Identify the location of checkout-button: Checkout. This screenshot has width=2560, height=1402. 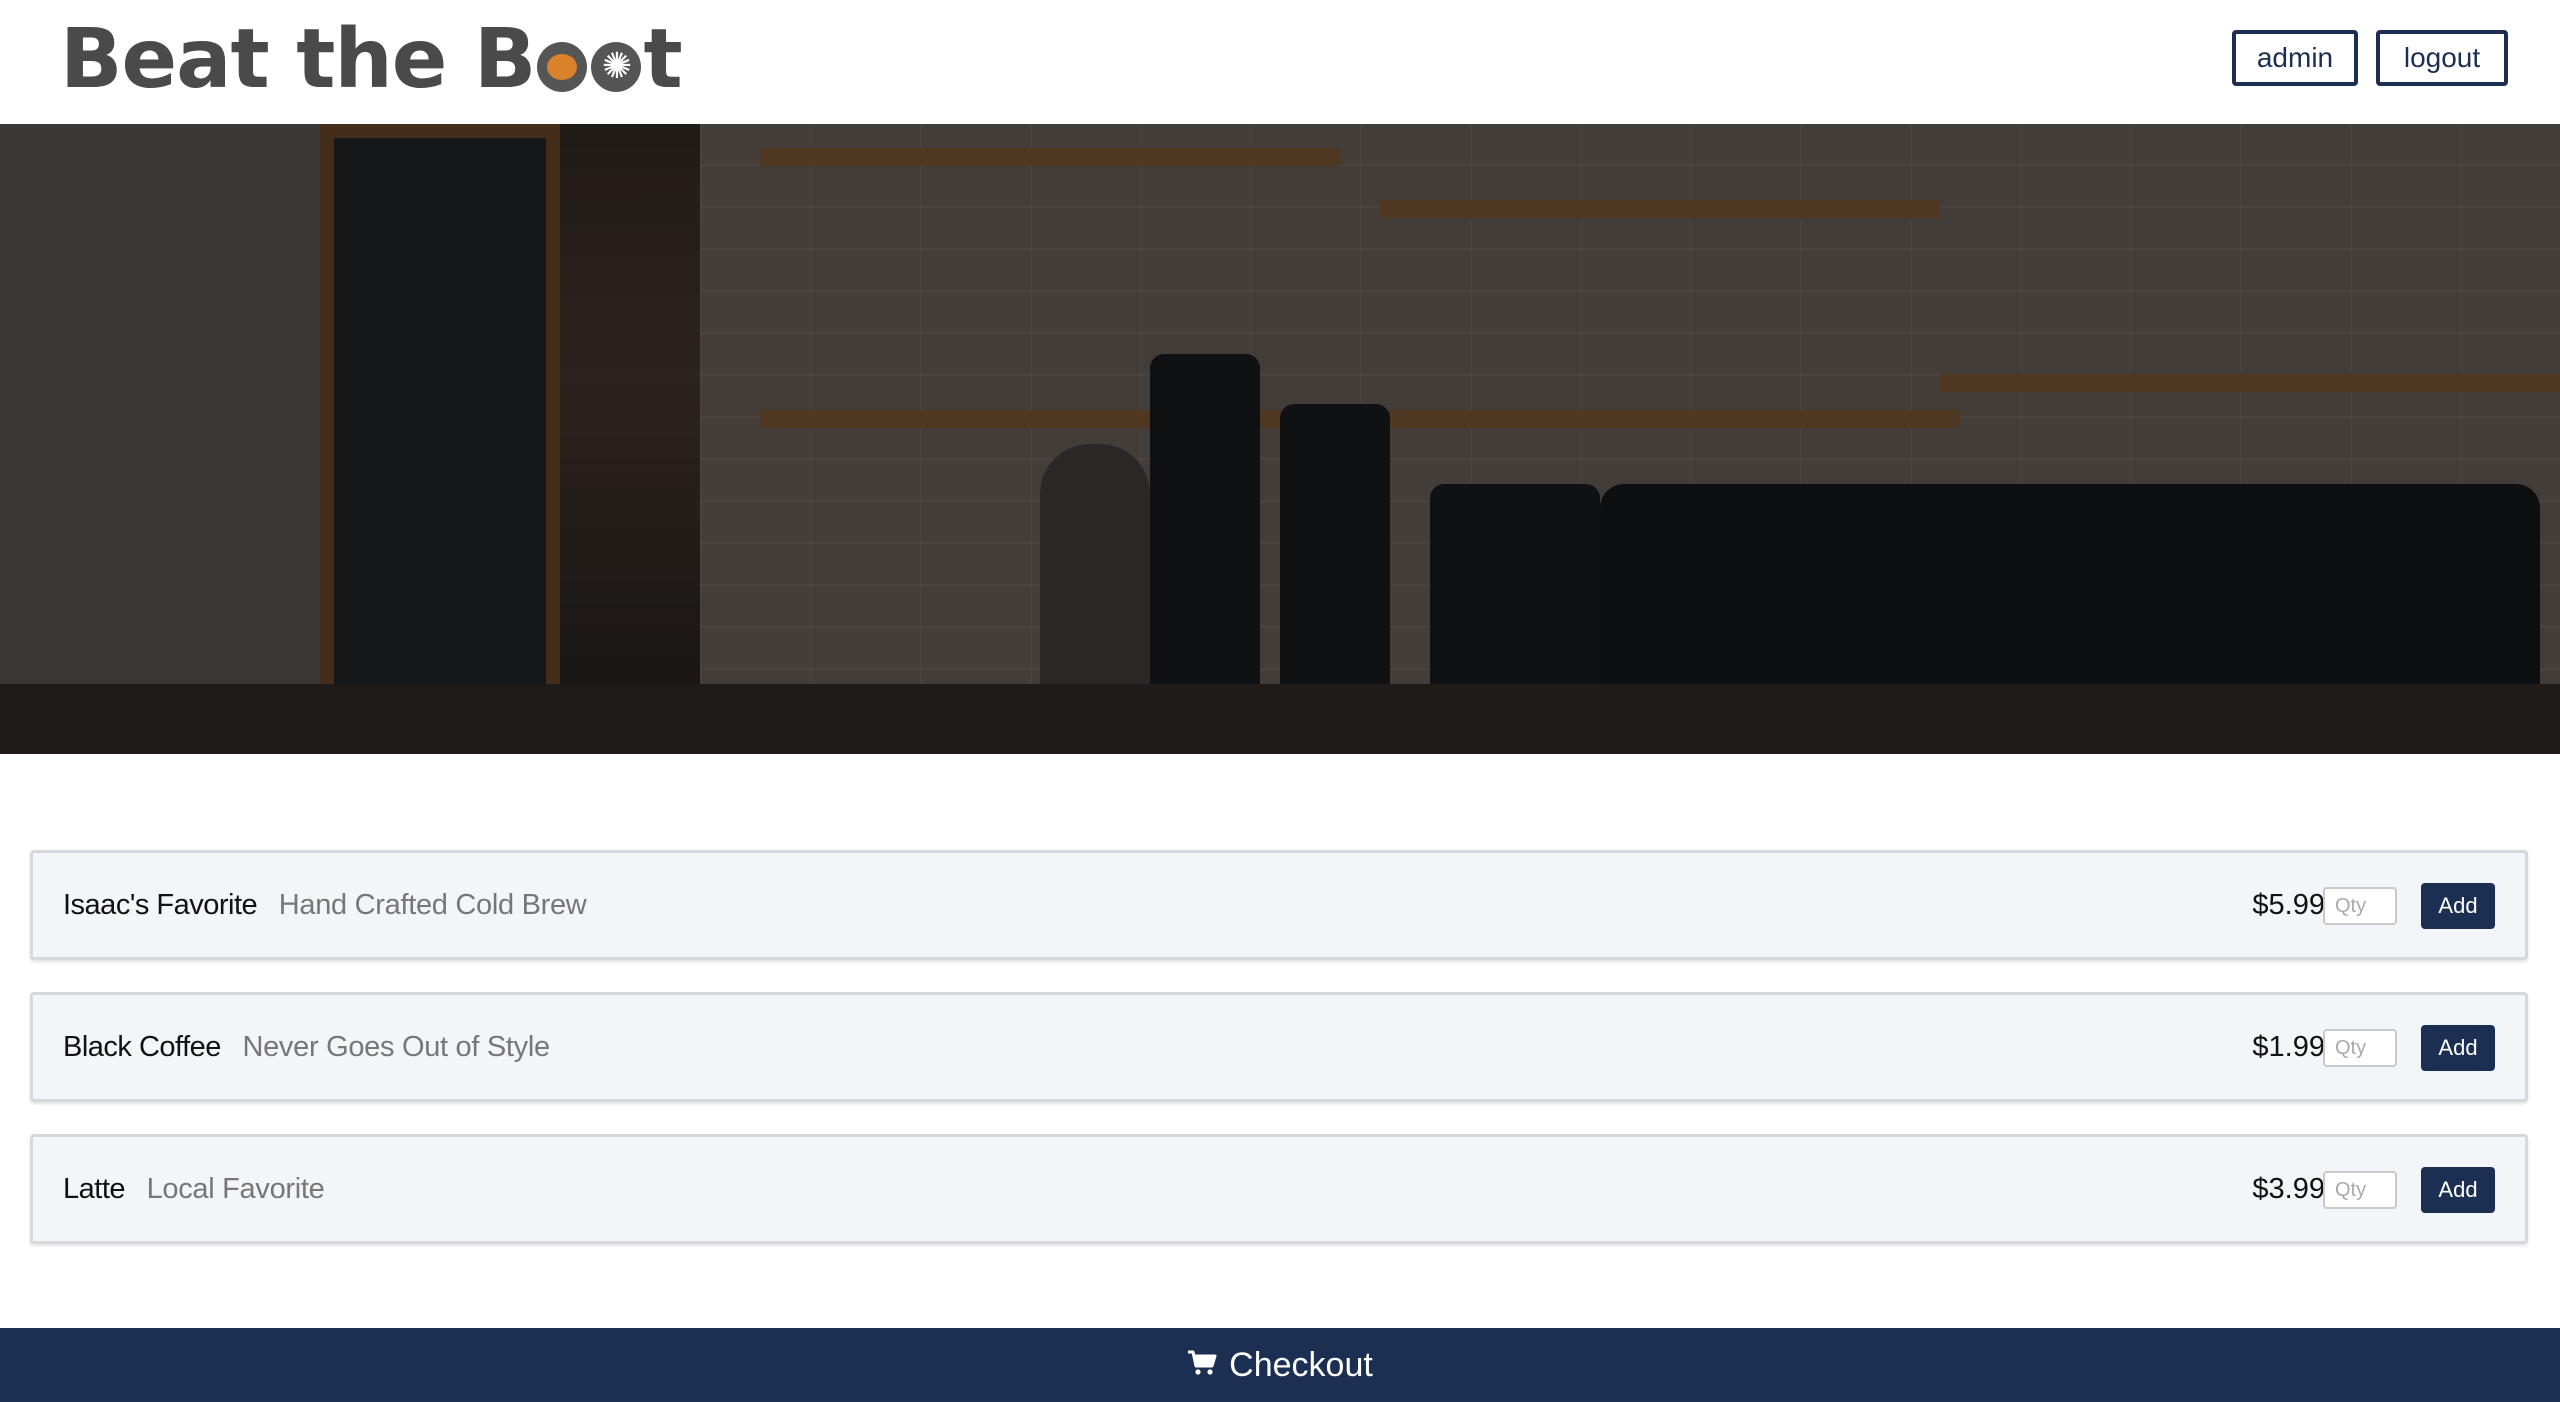
(1280, 1365).